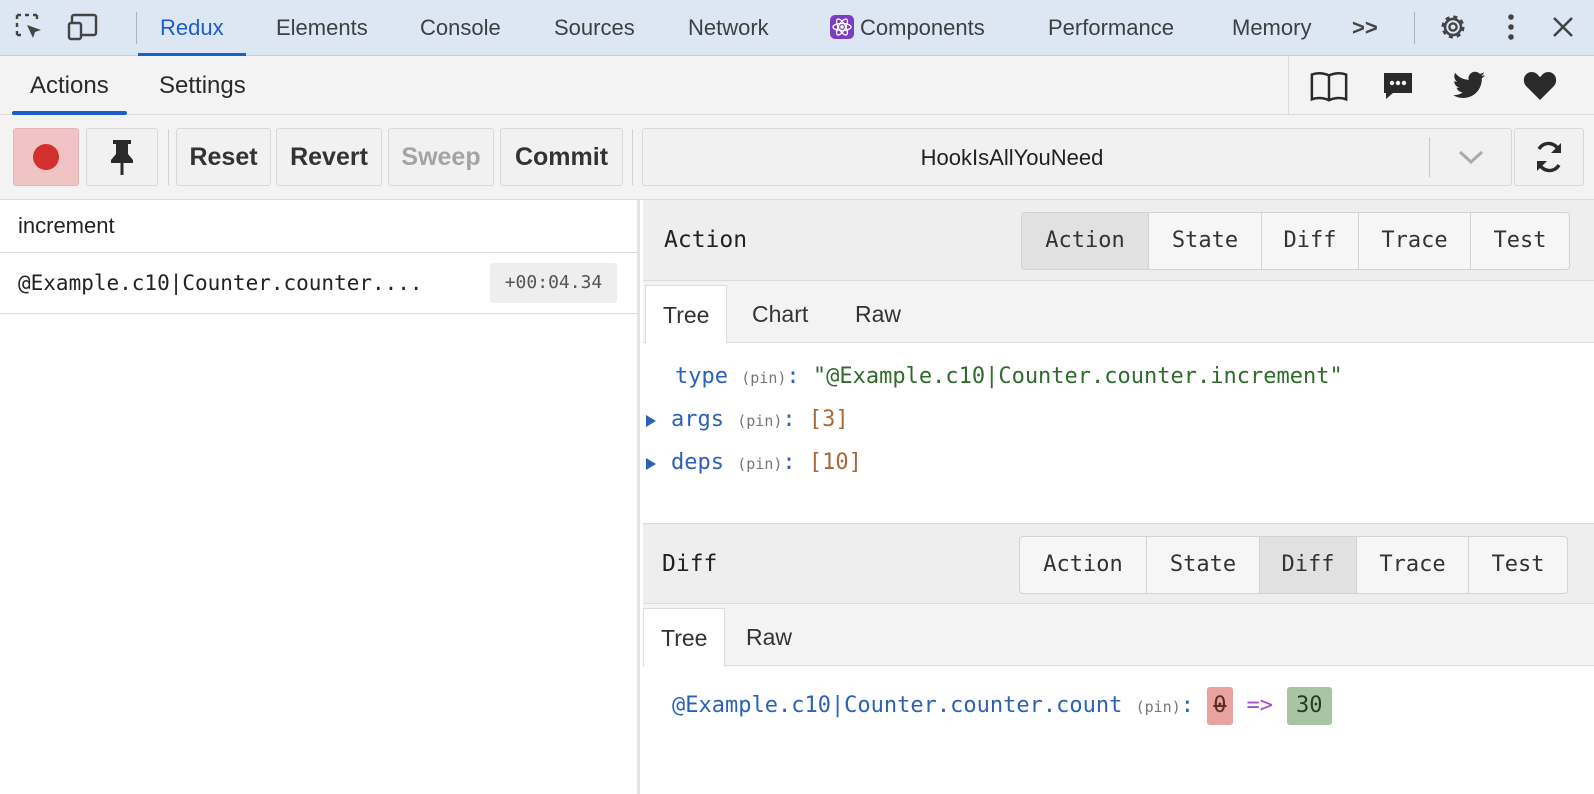  I want to click on more-tabs-icon: >>, so click(1365, 28).